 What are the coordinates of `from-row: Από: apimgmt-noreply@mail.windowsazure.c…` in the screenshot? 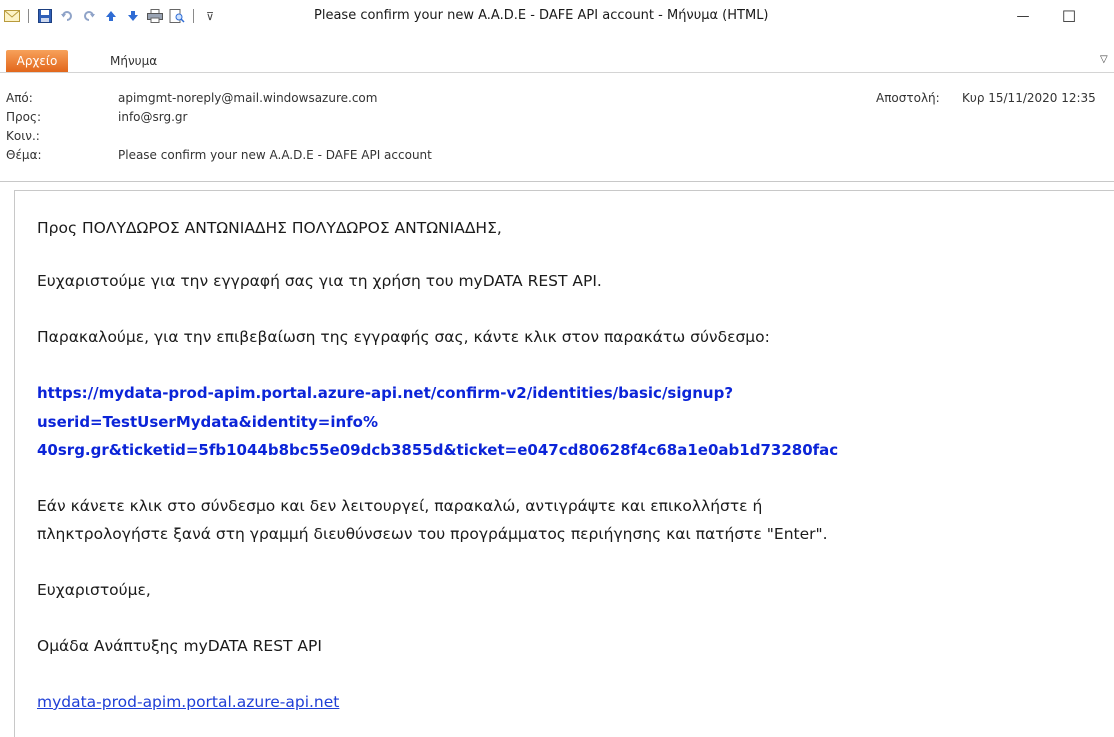 It's located at (557, 99).